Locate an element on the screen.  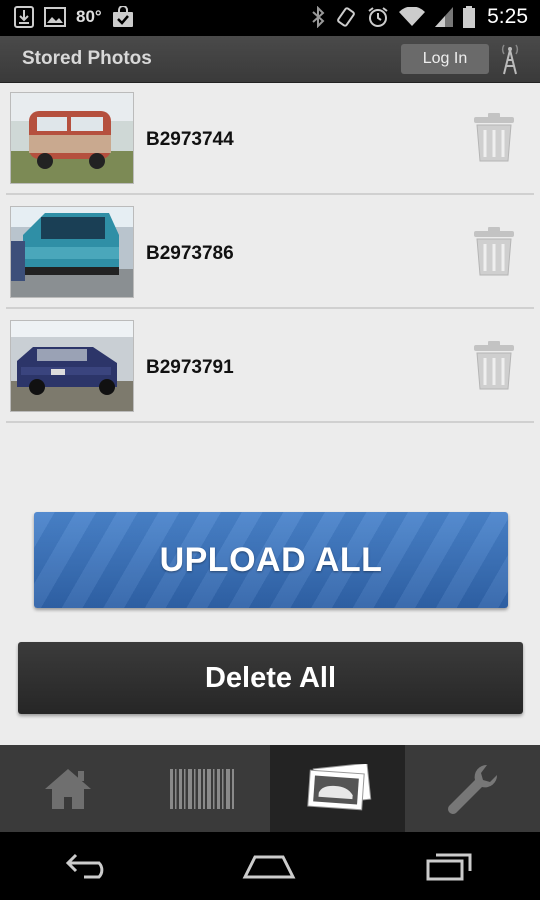
bottom-tab-bar is located at coordinates (270, 788).